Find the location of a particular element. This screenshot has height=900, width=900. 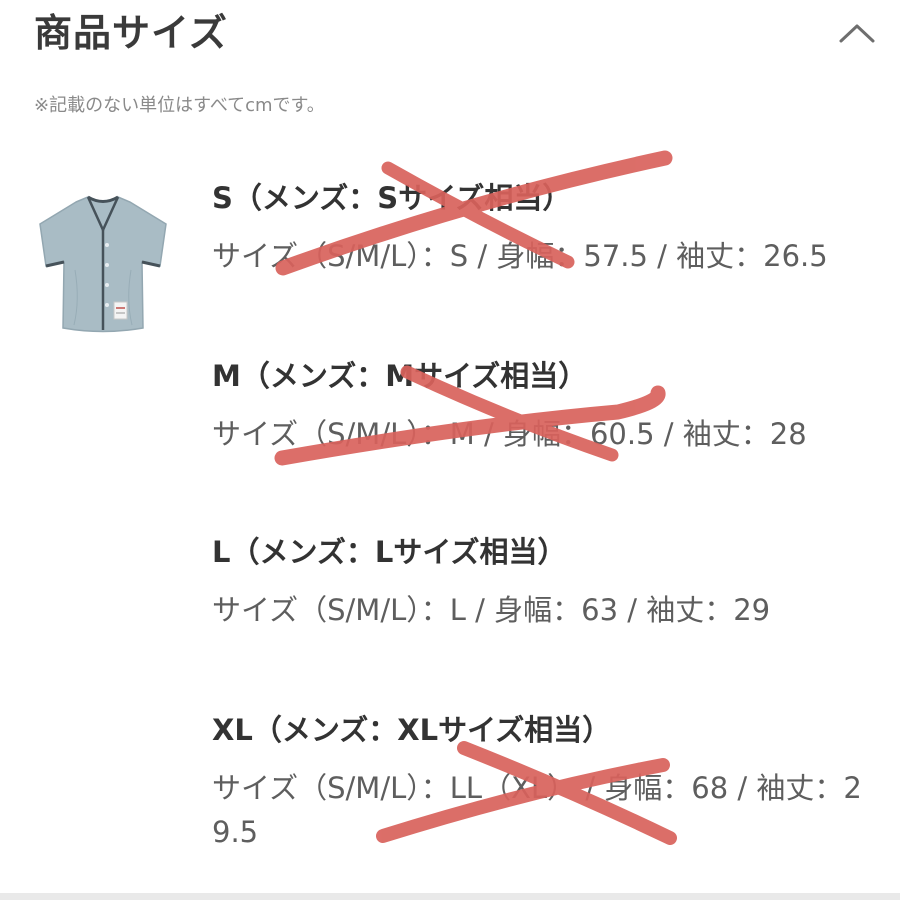

unit-note: ※記載のない単位はすべてcmです。 is located at coordinates (179, 105).